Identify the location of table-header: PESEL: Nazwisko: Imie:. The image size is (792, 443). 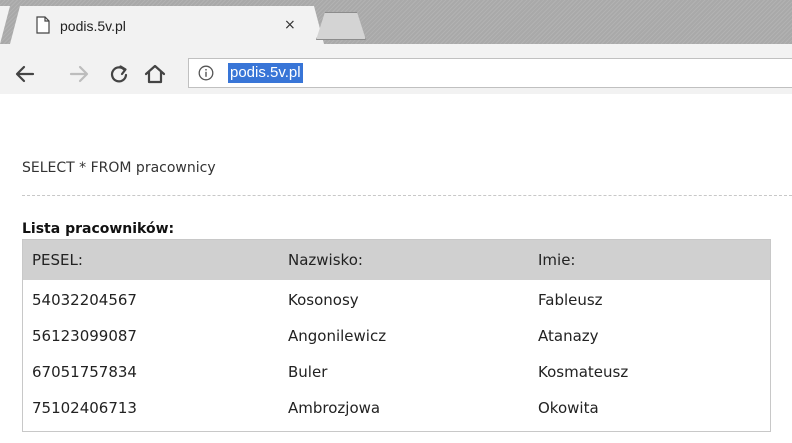
(396, 260).